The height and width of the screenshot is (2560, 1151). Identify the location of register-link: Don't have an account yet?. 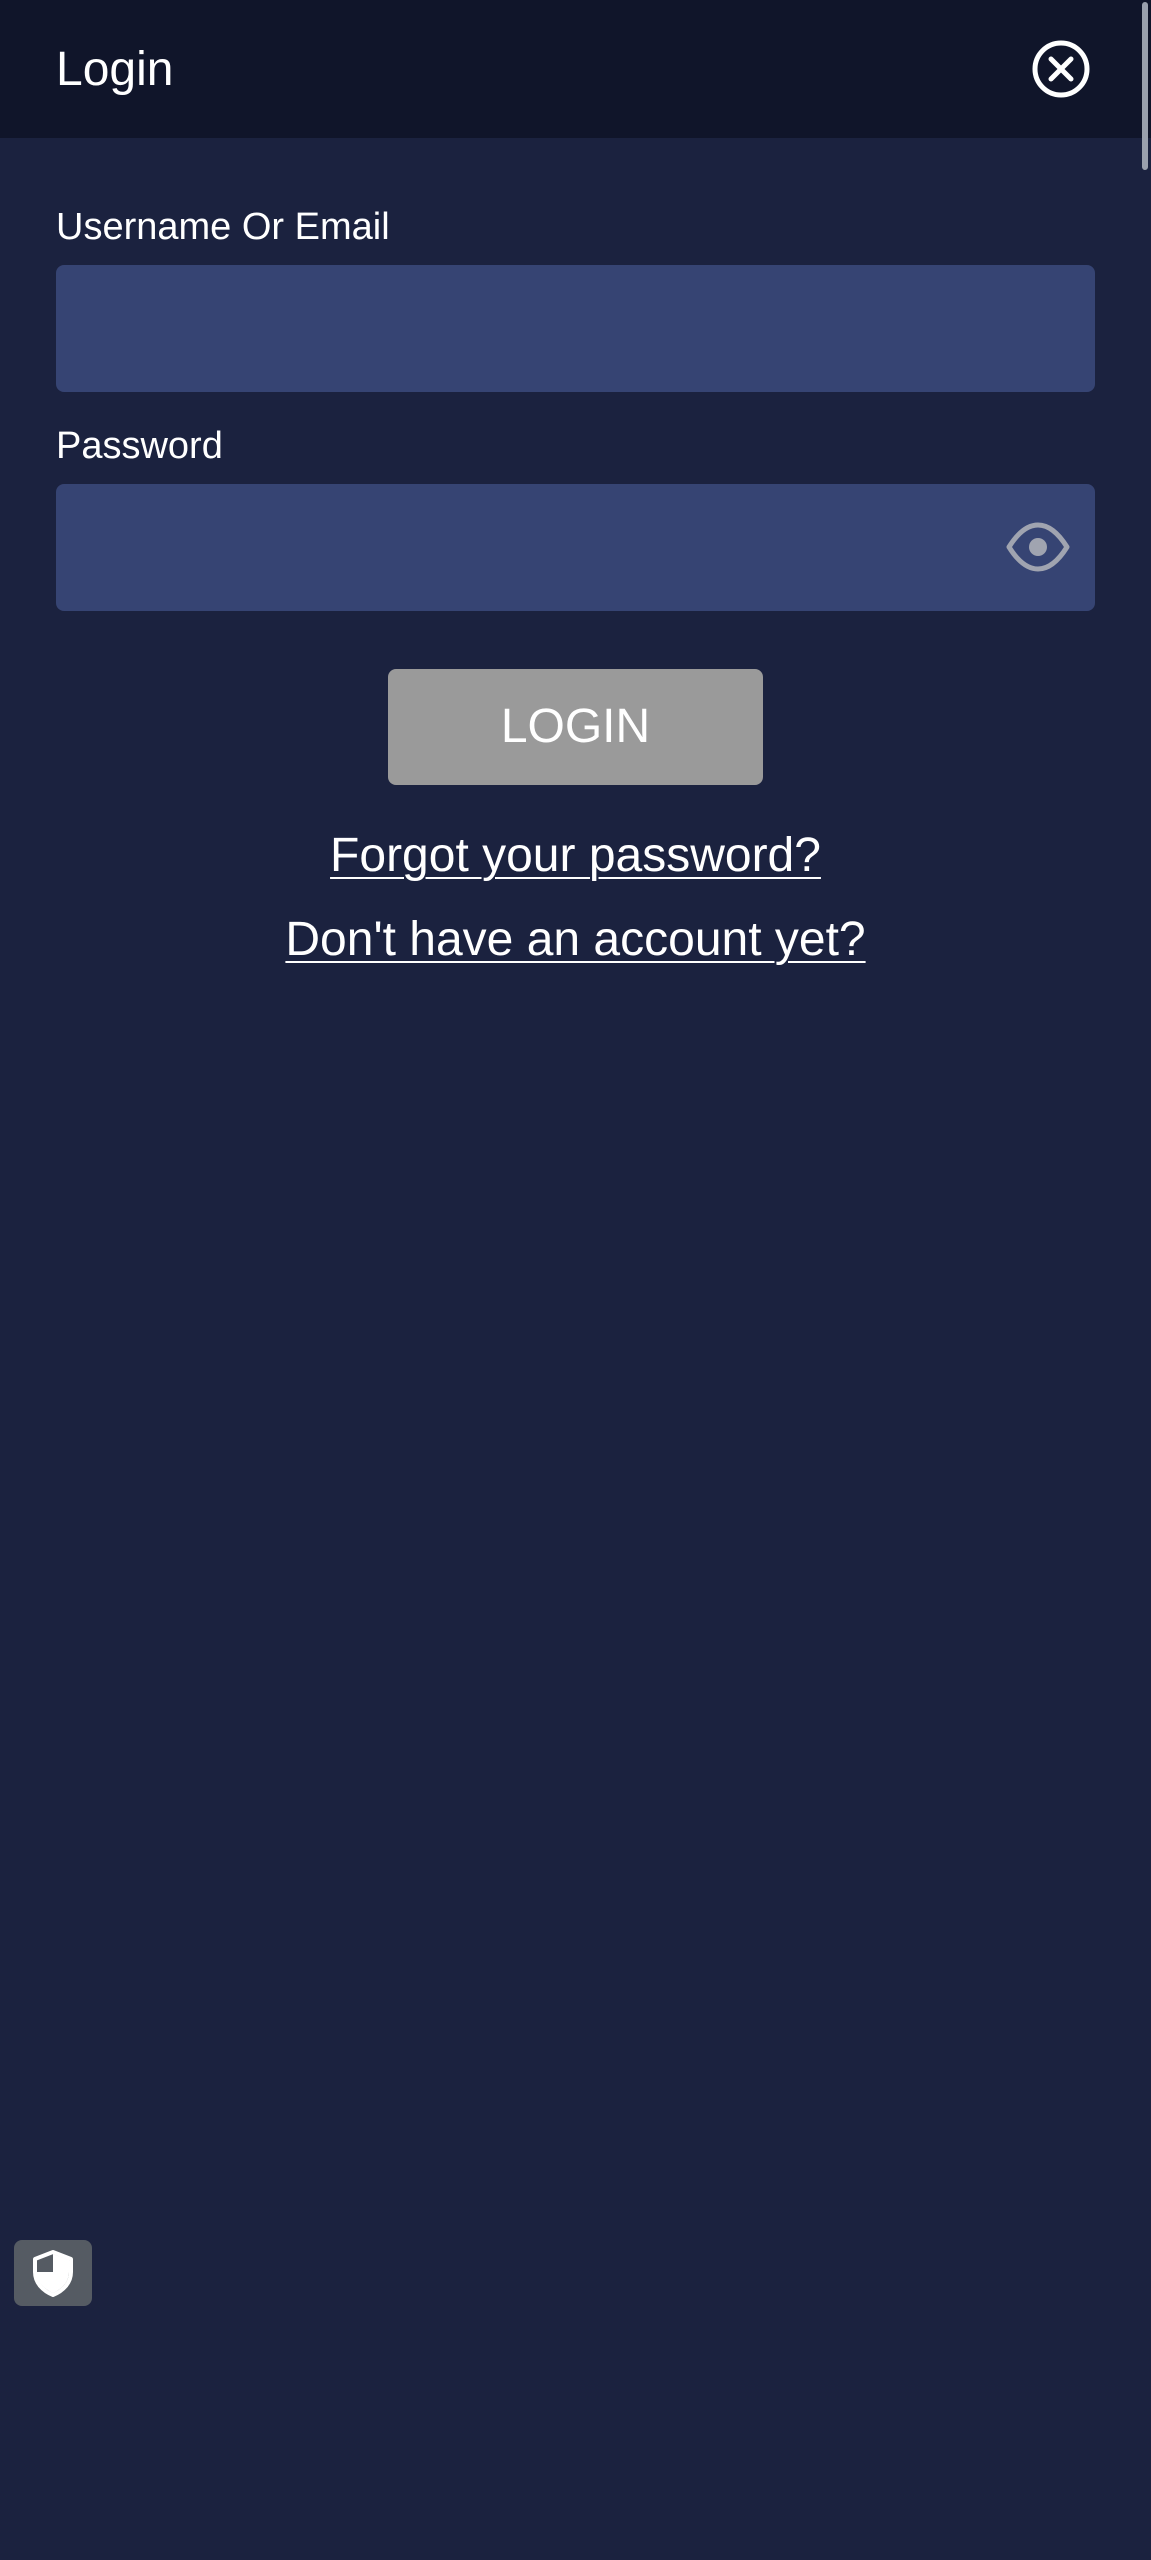
(575, 939).